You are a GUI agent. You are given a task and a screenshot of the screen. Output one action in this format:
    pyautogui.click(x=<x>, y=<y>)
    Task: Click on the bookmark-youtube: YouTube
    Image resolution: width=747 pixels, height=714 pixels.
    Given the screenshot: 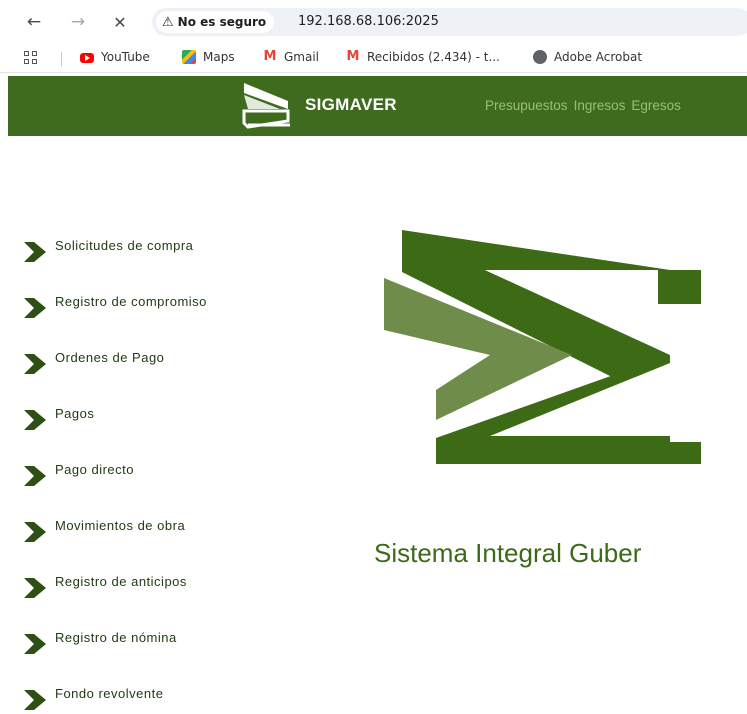 What is the action you would take?
    pyautogui.click(x=115, y=57)
    